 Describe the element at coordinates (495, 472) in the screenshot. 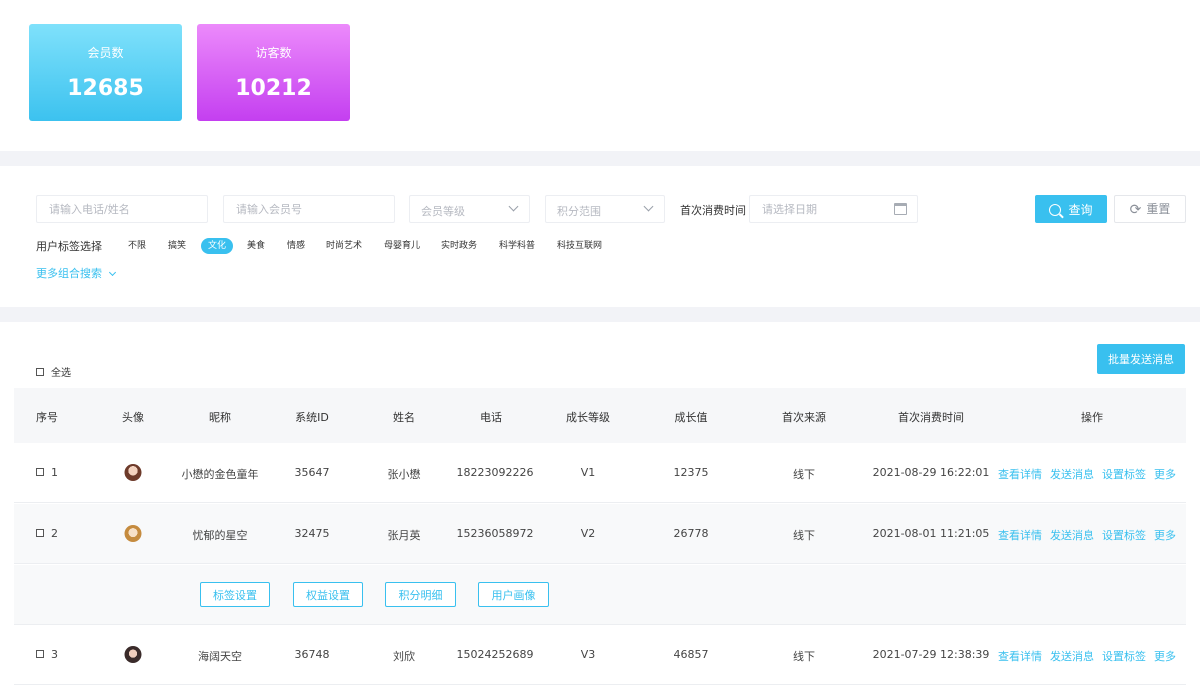

I see `phone-cell: 18223092226` at that location.